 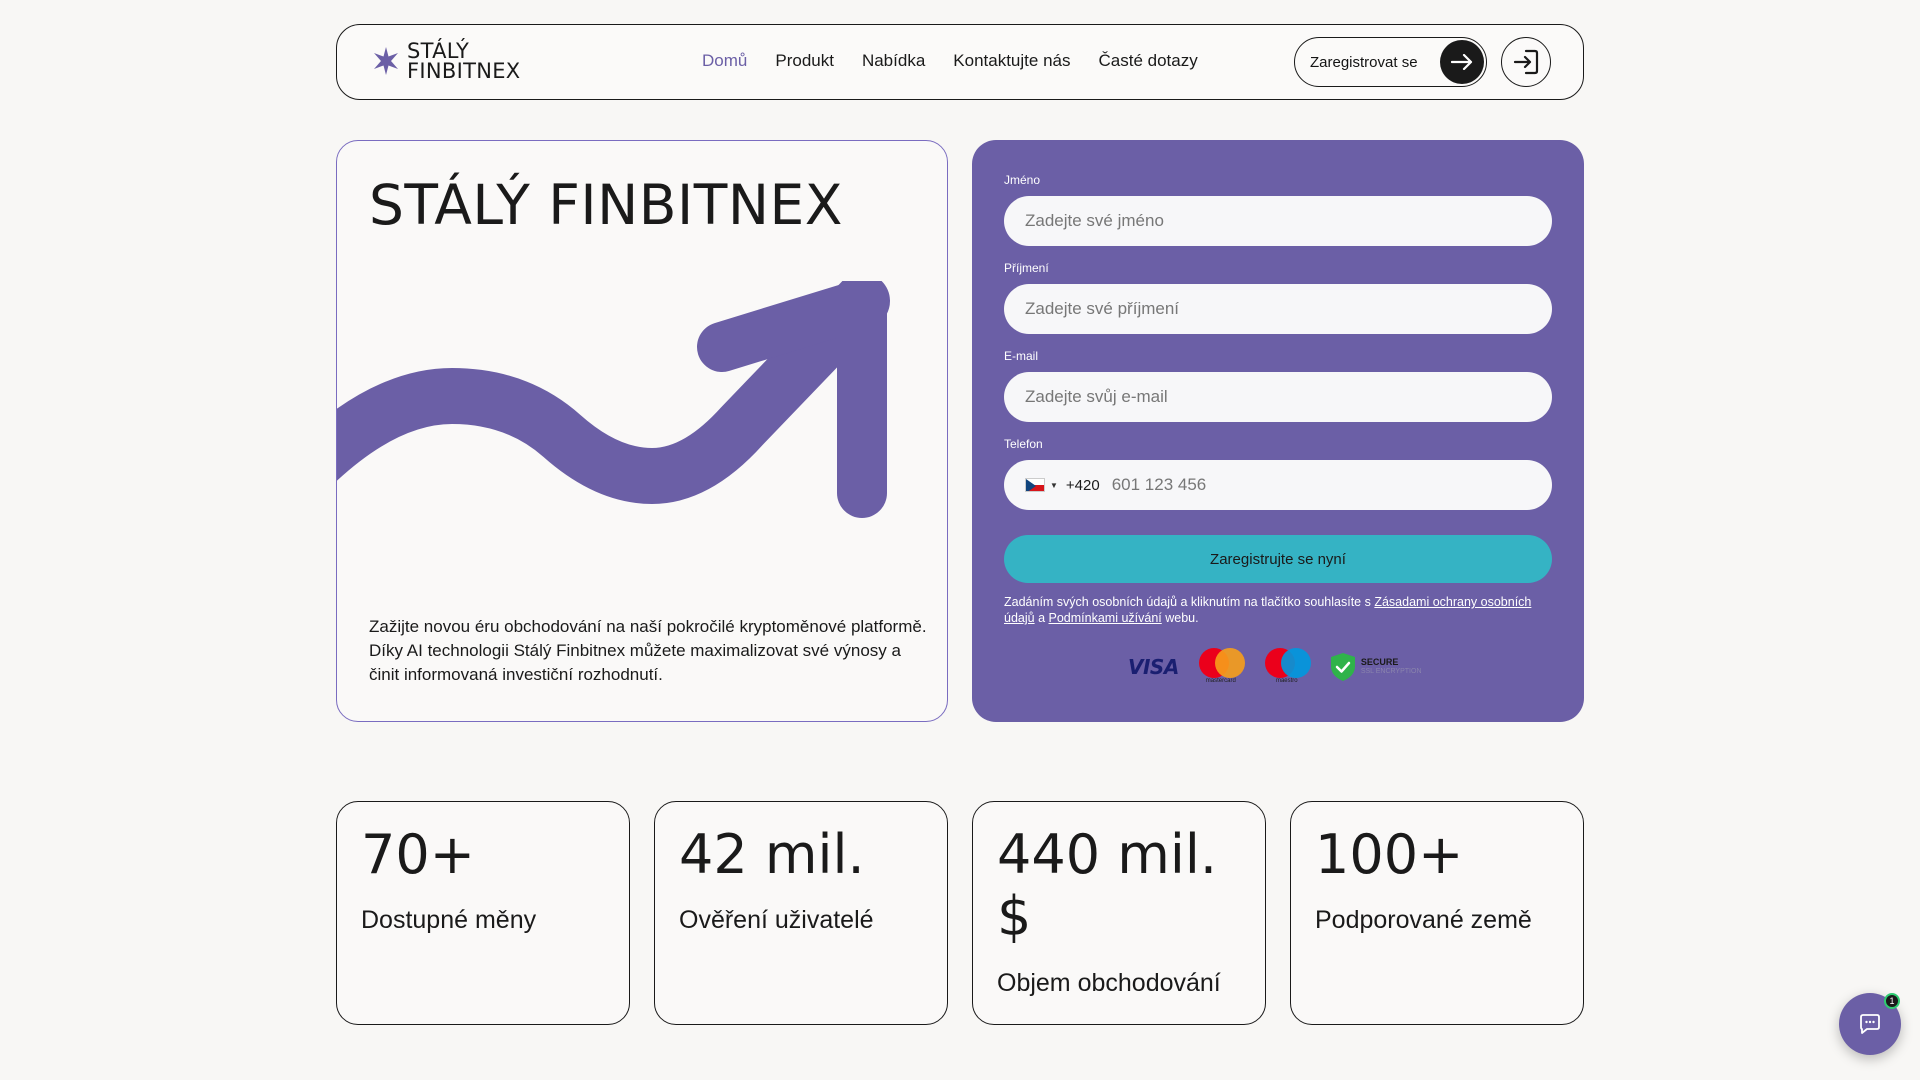 What do you see at coordinates (449, 920) in the screenshot?
I see `stat-label: Dostupné měny` at bounding box center [449, 920].